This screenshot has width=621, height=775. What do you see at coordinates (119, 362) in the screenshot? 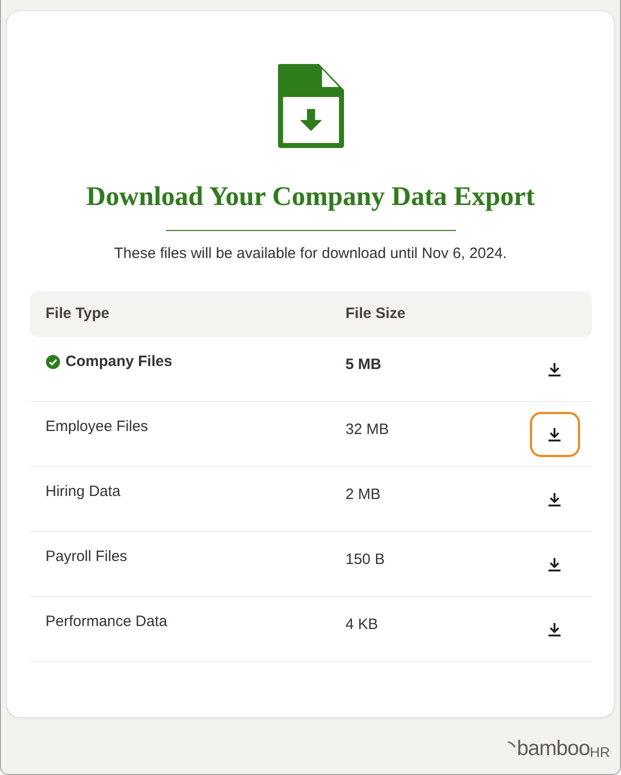
I see `file-type-cell: Company Files` at bounding box center [119, 362].